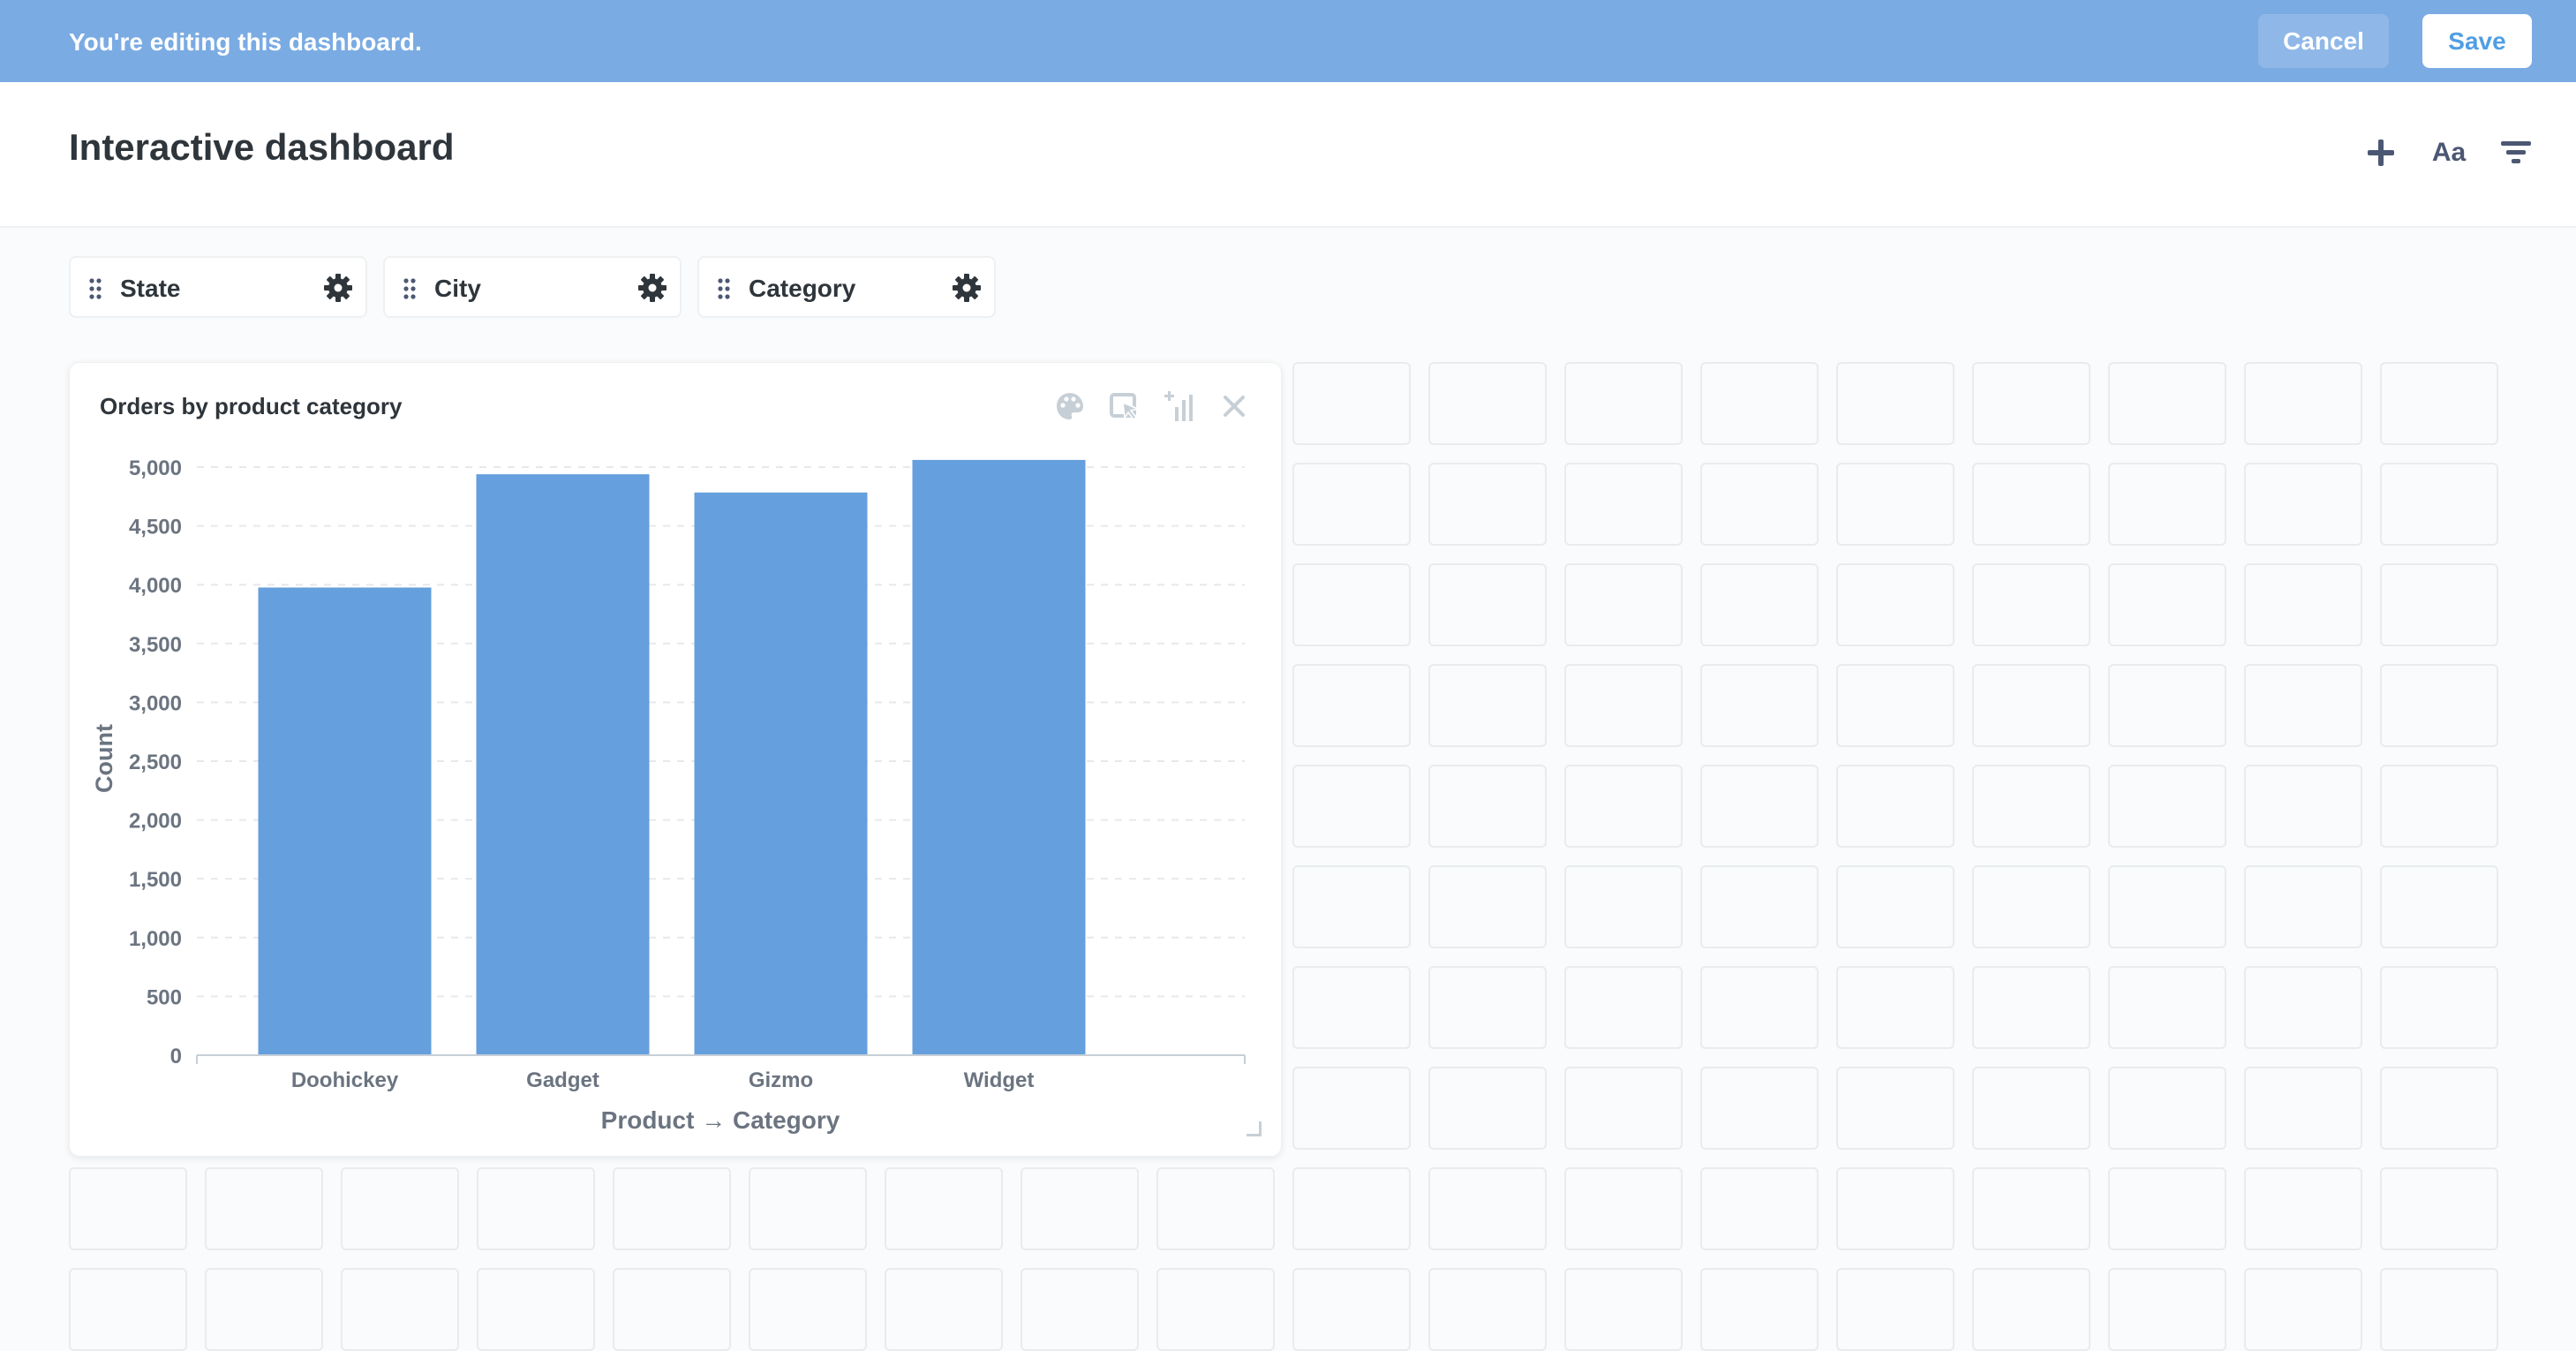  Describe the element at coordinates (2324, 41) in the screenshot. I see `cancel-button: Cancel` at that location.